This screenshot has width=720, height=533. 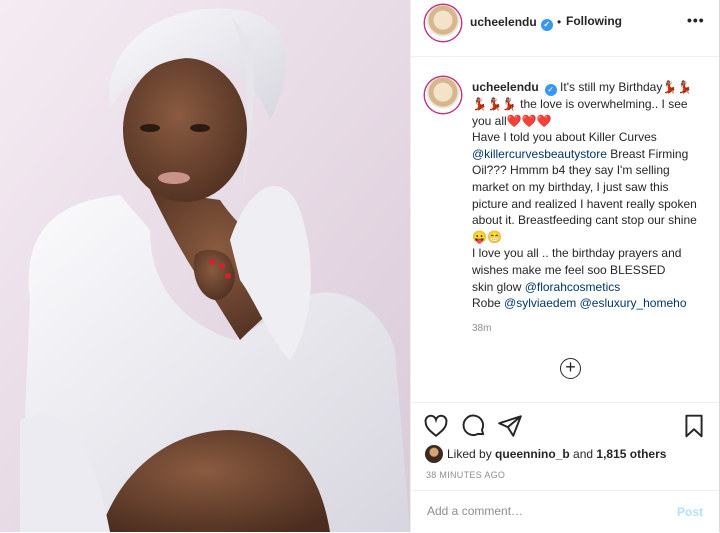 I want to click on likes-others: 1,815 others, so click(x=631, y=454).